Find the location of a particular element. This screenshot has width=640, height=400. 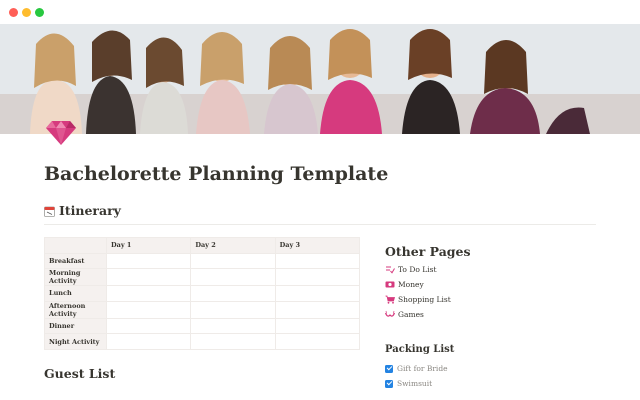

row-label: Lunch is located at coordinates (75, 293).